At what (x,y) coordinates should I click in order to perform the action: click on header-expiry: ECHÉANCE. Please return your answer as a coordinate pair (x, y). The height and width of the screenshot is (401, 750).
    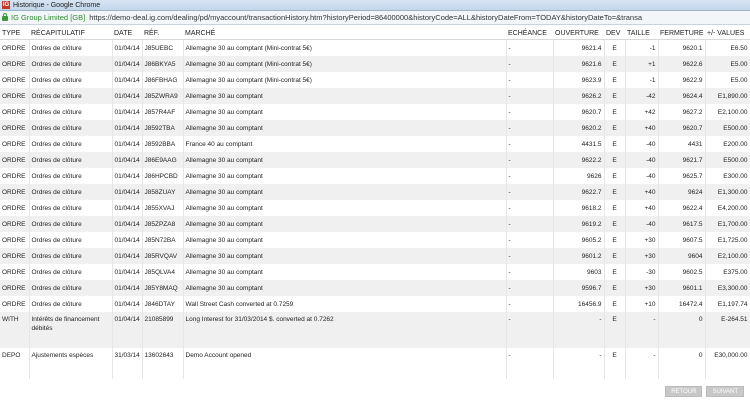
    Looking at the image, I should click on (529, 34).